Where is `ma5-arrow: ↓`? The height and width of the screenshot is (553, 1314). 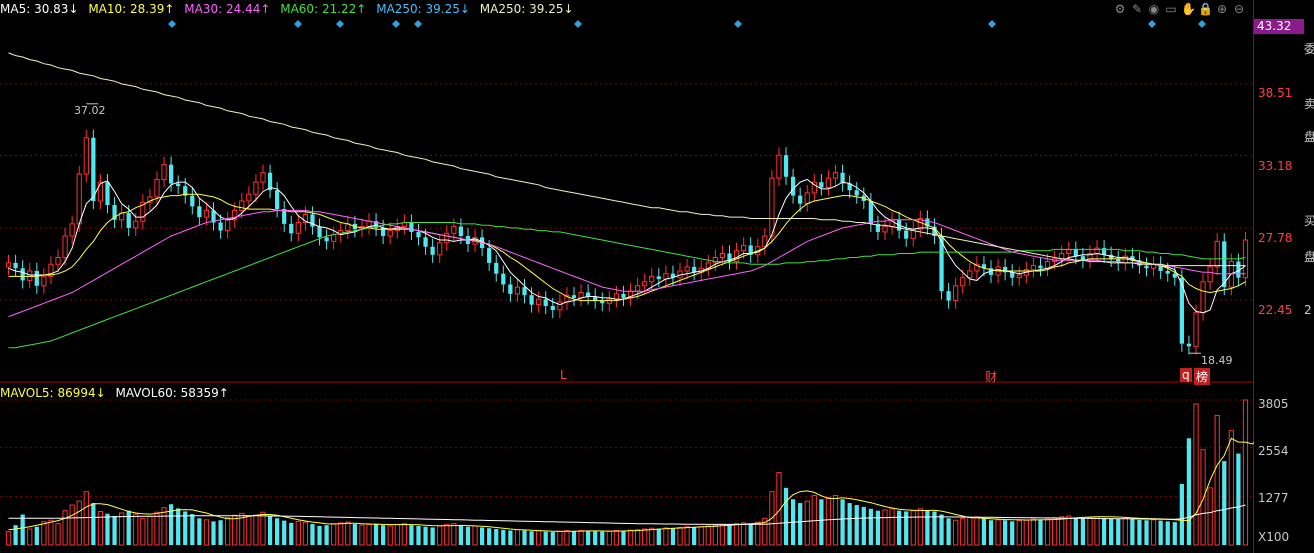 ma5-arrow: ↓ is located at coordinates (73, 9).